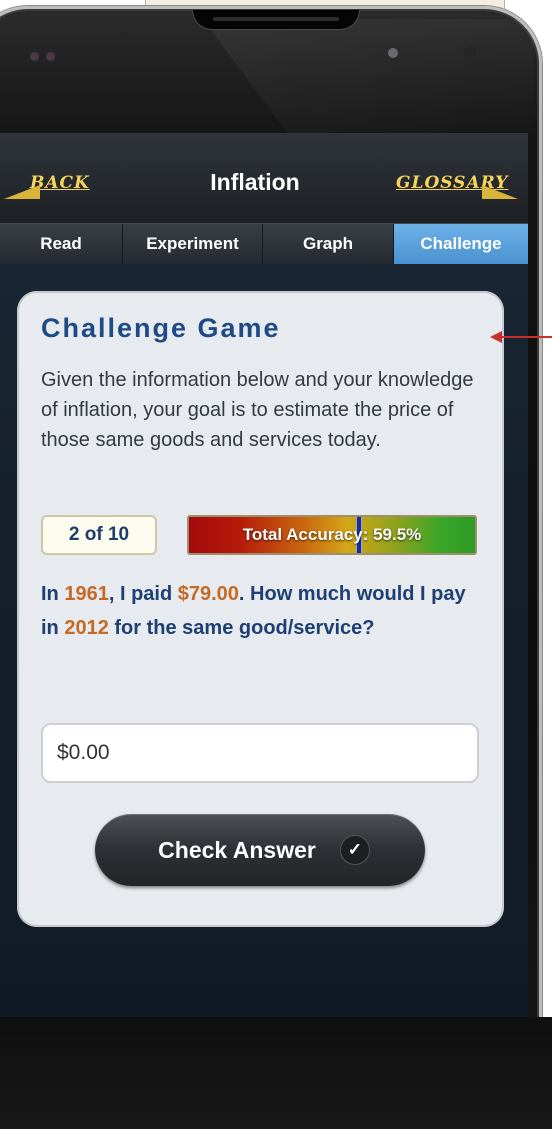  Describe the element at coordinates (526, 337) in the screenshot. I see `annotation-arrow-line` at that location.